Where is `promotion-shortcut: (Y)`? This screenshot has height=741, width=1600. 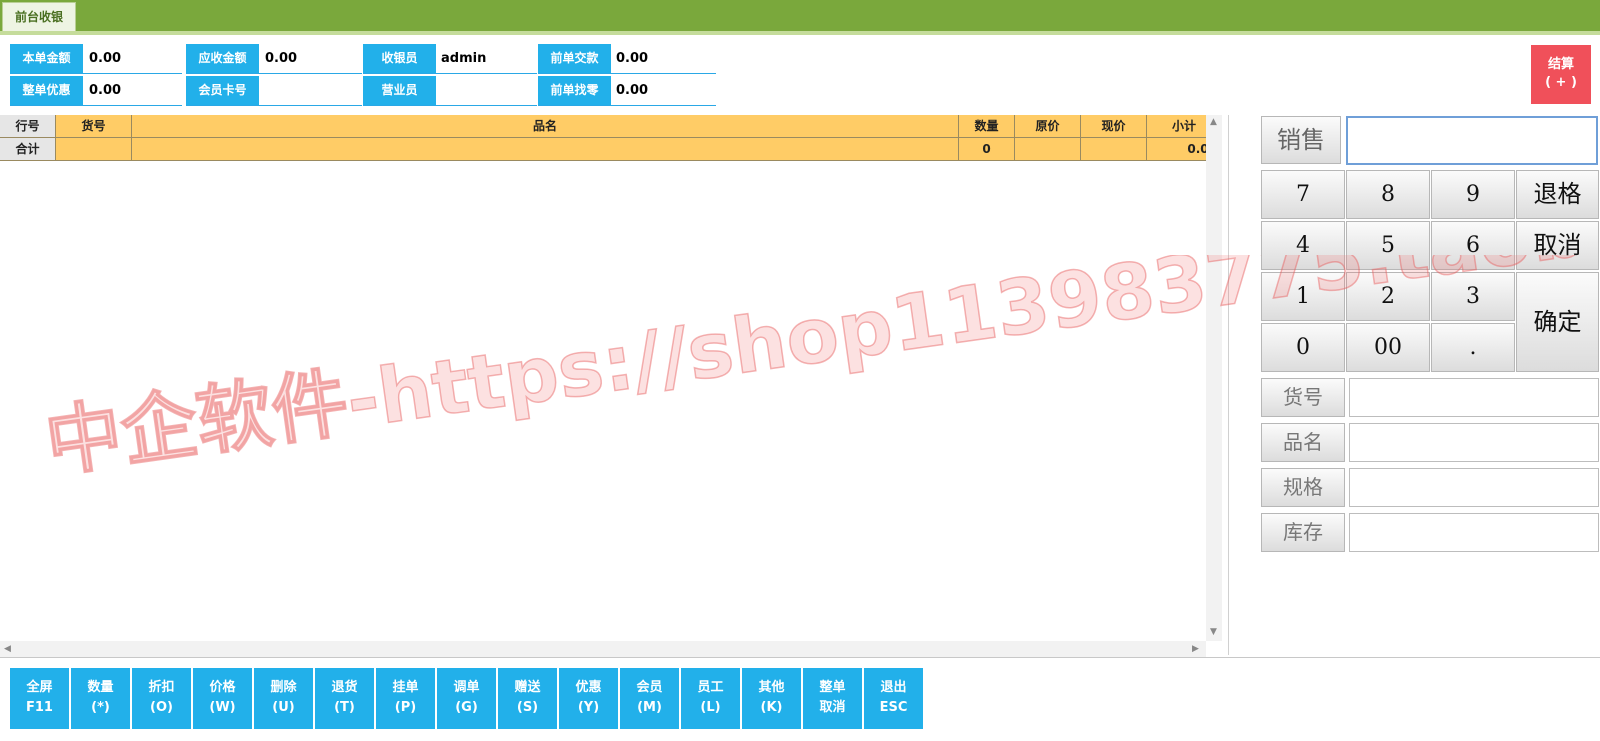 promotion-shortcut: (Y) is located at coordinates (588, 707).